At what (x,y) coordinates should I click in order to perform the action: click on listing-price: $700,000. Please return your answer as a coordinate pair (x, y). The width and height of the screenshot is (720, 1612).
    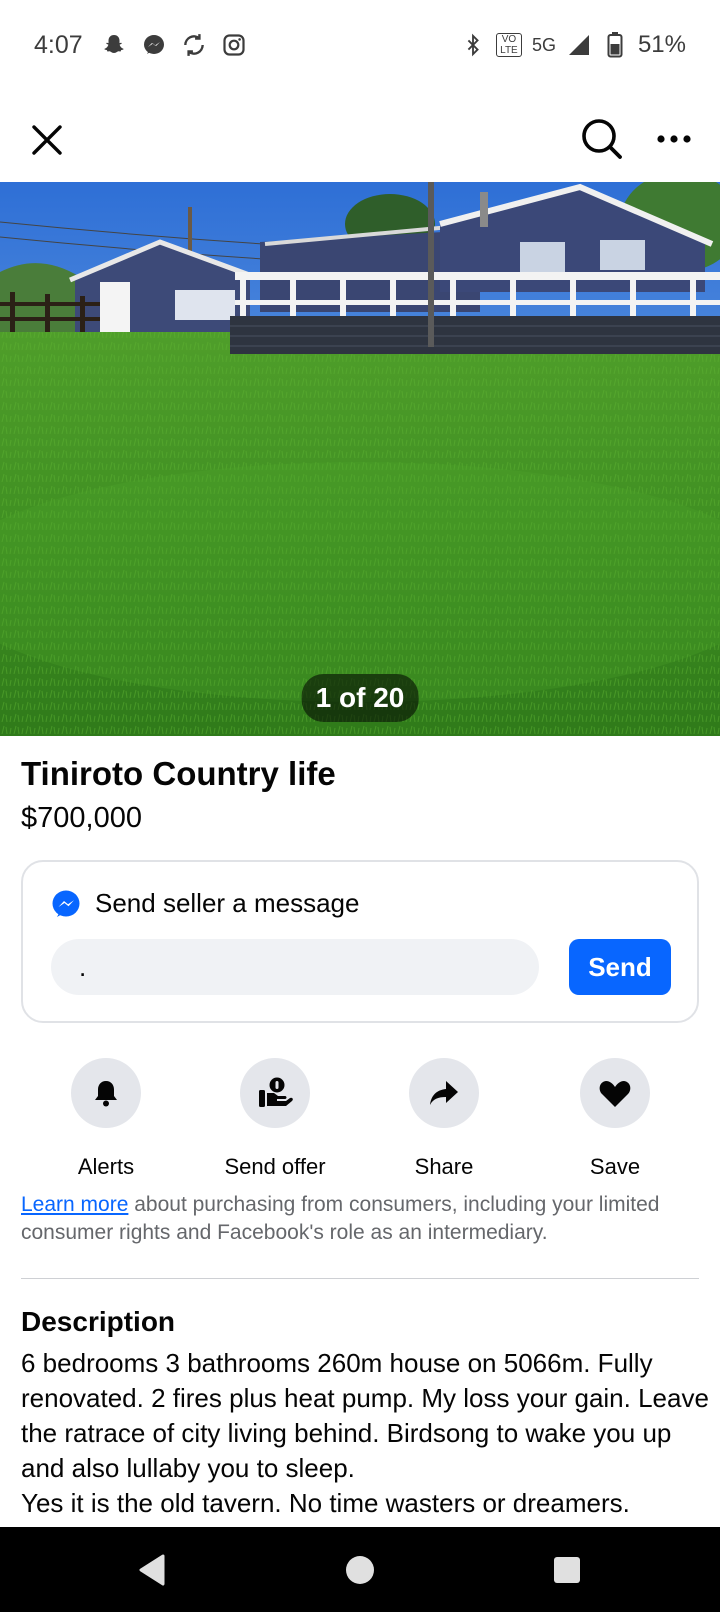
    Looking at the image, I should click on (81, 818).